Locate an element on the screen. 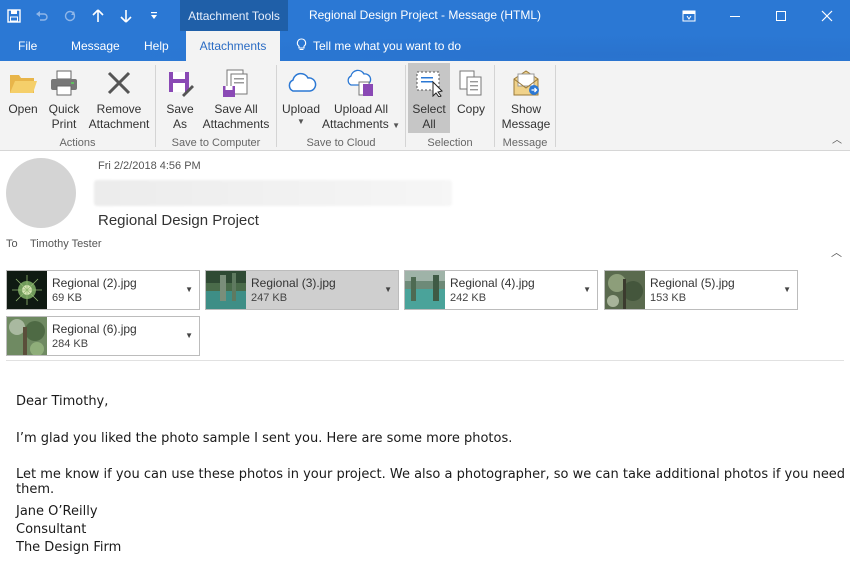  remove-attachment-button: Remove Attachment is located at coordinates (119, 98).